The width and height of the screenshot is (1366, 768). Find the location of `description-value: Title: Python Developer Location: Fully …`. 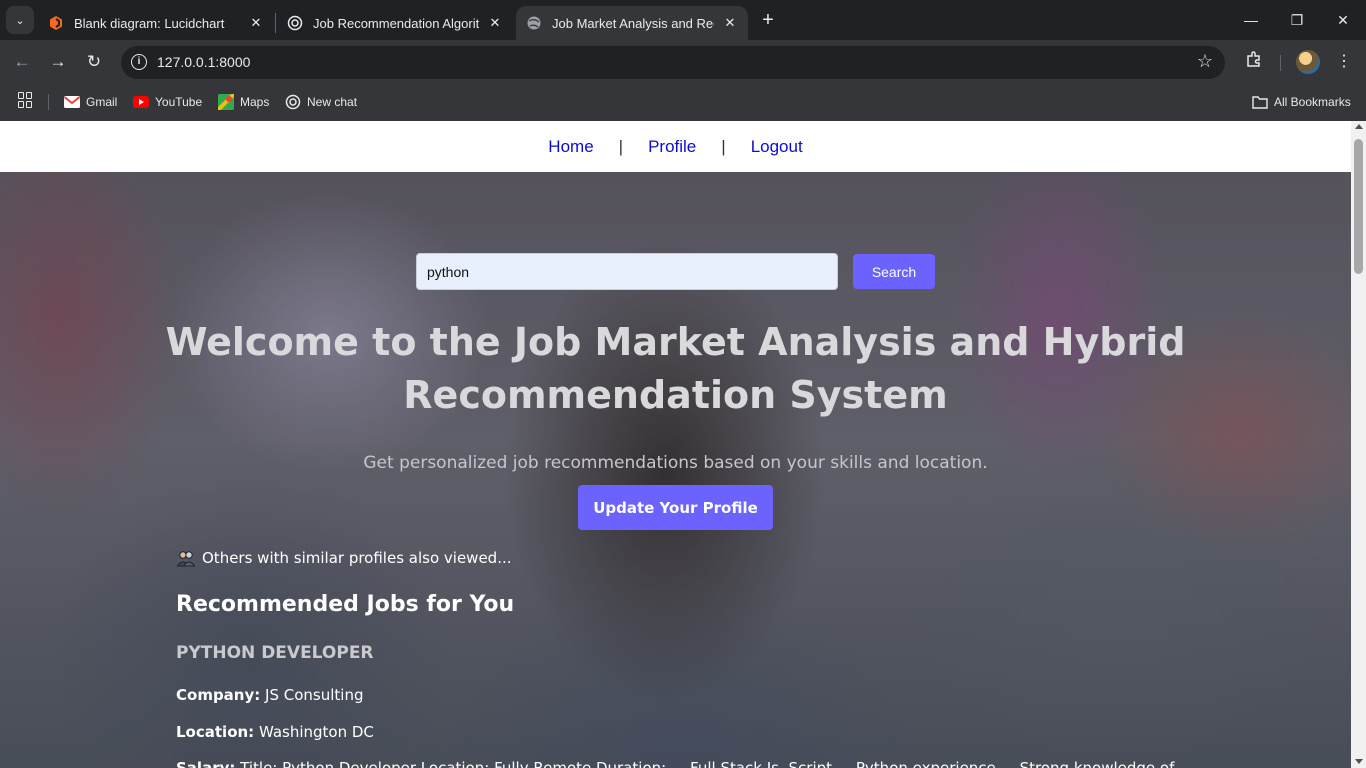

description-value: Title: Python Developer Location: Fully … is located at coordinates (707, 763).